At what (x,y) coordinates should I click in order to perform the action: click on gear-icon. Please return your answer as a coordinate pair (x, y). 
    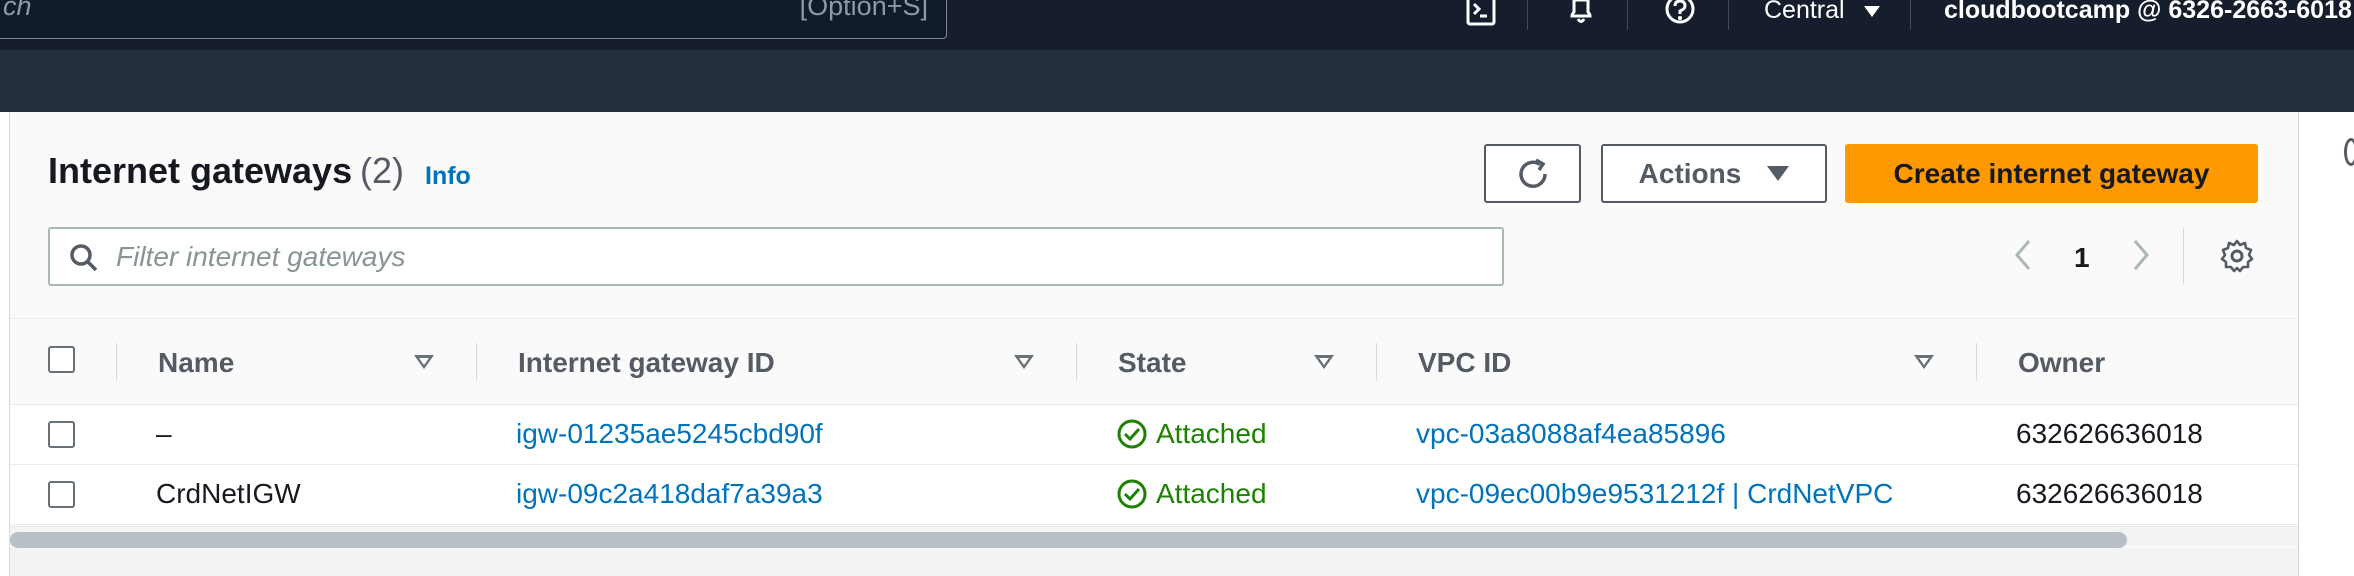
    Looking at the image, I should click on (2237, 258).